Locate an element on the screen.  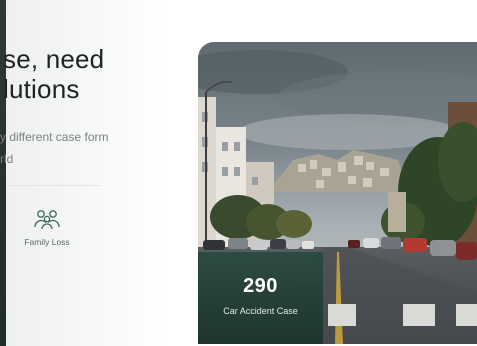
hero-headline-line-2: lutions is located at coordinates (41, 89).